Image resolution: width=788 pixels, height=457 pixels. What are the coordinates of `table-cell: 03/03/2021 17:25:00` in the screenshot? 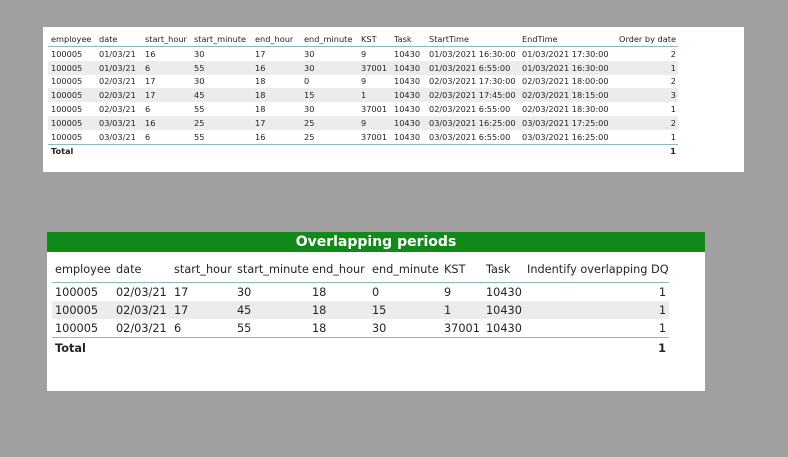 It's located at (566, 122).